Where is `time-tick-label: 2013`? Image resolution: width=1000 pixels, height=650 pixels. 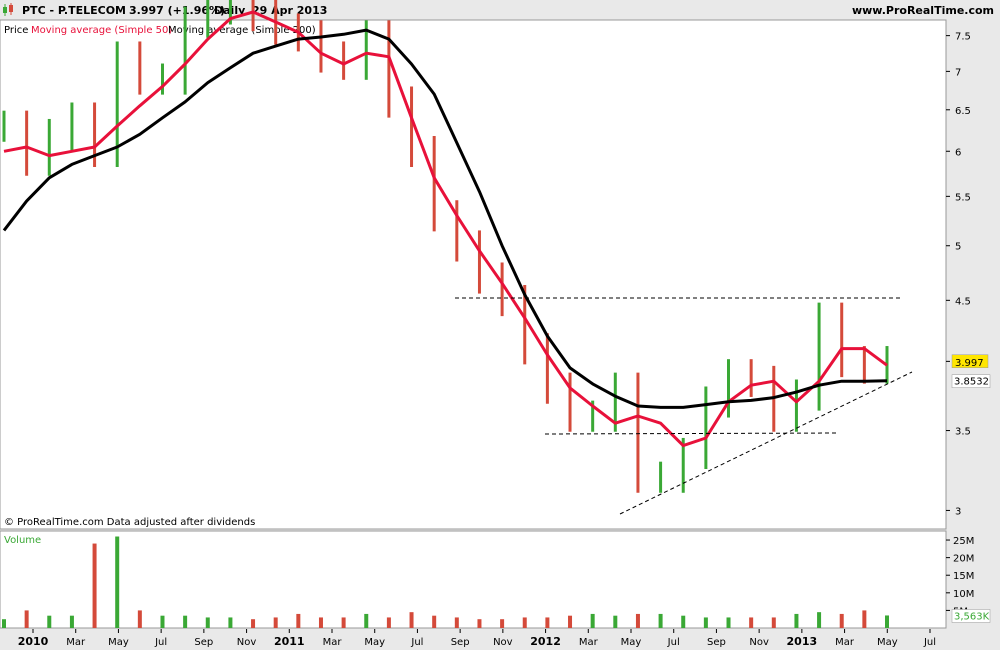 time-tick-label: 2013 is located at coordinates (802, 641).